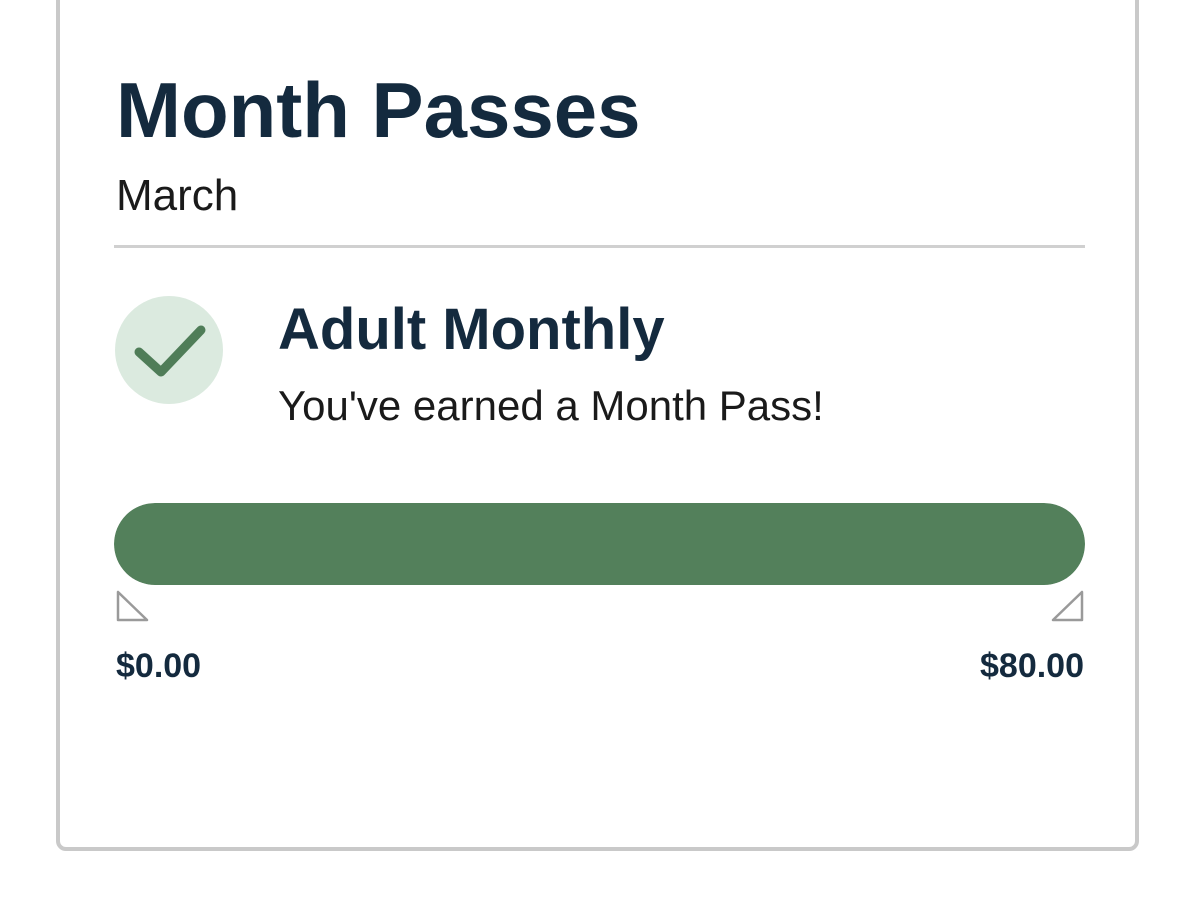 The image size is (1200, 916). I want to click on progress-bar, so click(599, 544).